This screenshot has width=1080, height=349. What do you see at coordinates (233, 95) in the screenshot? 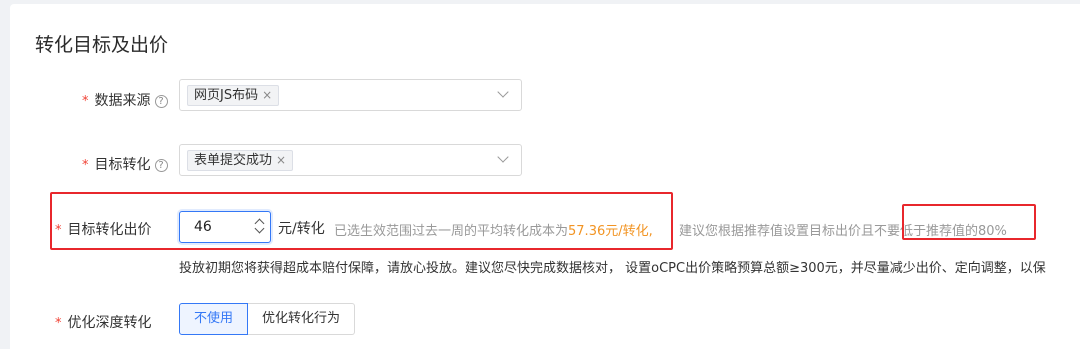
I see `data-source-tag: 网页JS布码 ×` at bounding box center [233, 95].